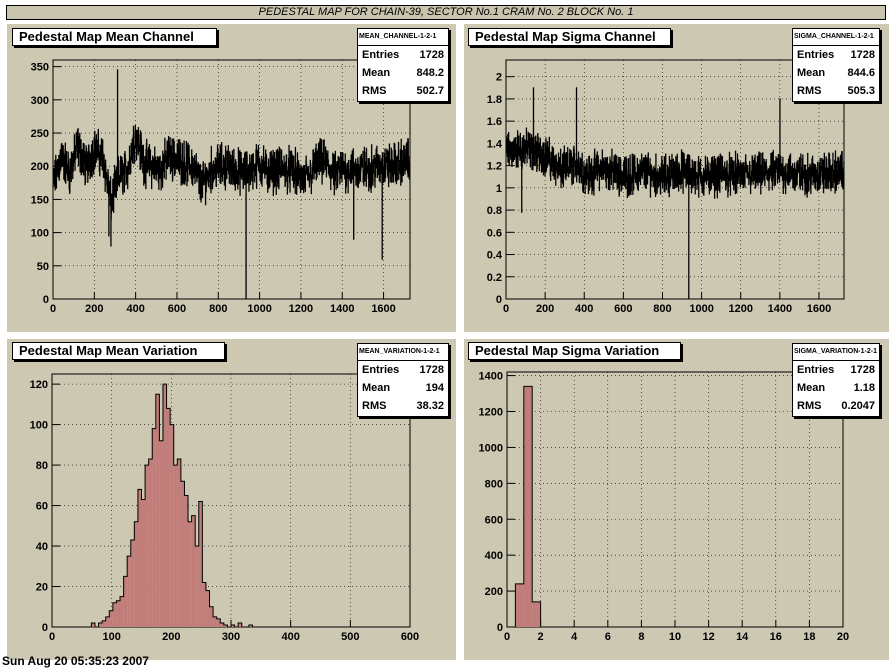 The width and height of the screenshot is (896, 668). What do you see at coordinates (39, 385) in the screenshot?
I see `y-tick-label: 120` at bounding box center [39, 385].